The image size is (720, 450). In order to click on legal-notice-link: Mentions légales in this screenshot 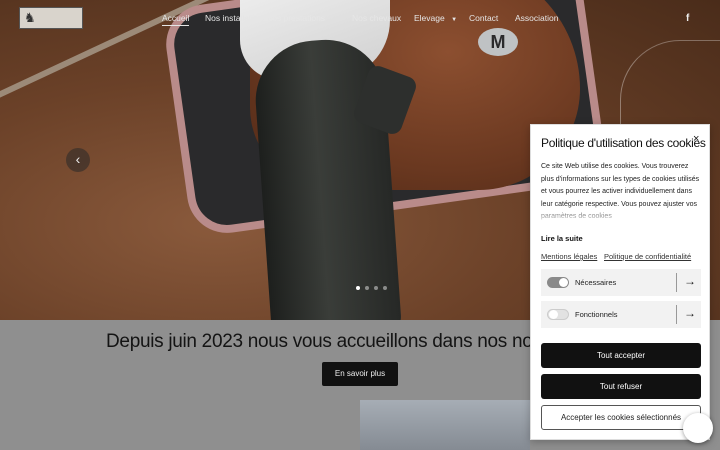, I will do `click(569, 256)`.